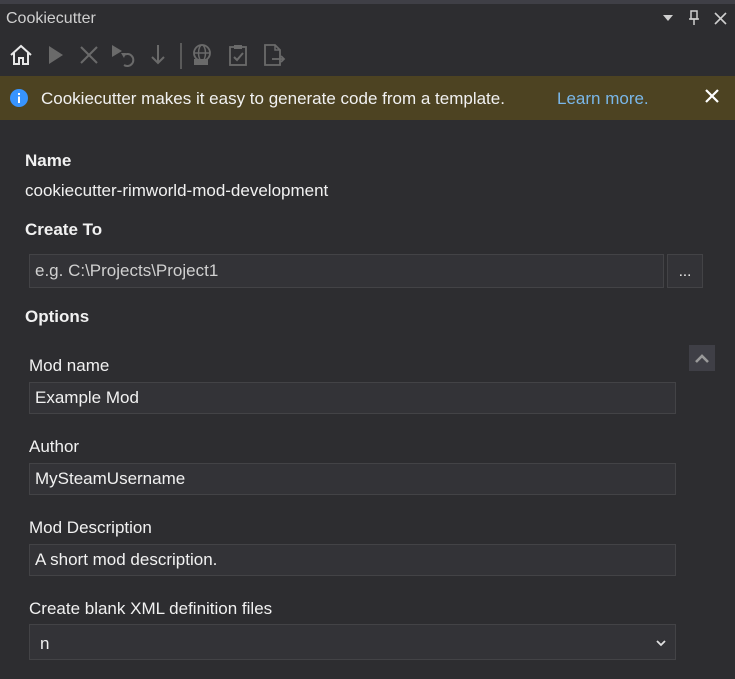 Image resolution: width=735 pixels, height=679 pixels. Describe the element at coordinates (19, 98) in the screenshot. I see `info-icon` at that location.